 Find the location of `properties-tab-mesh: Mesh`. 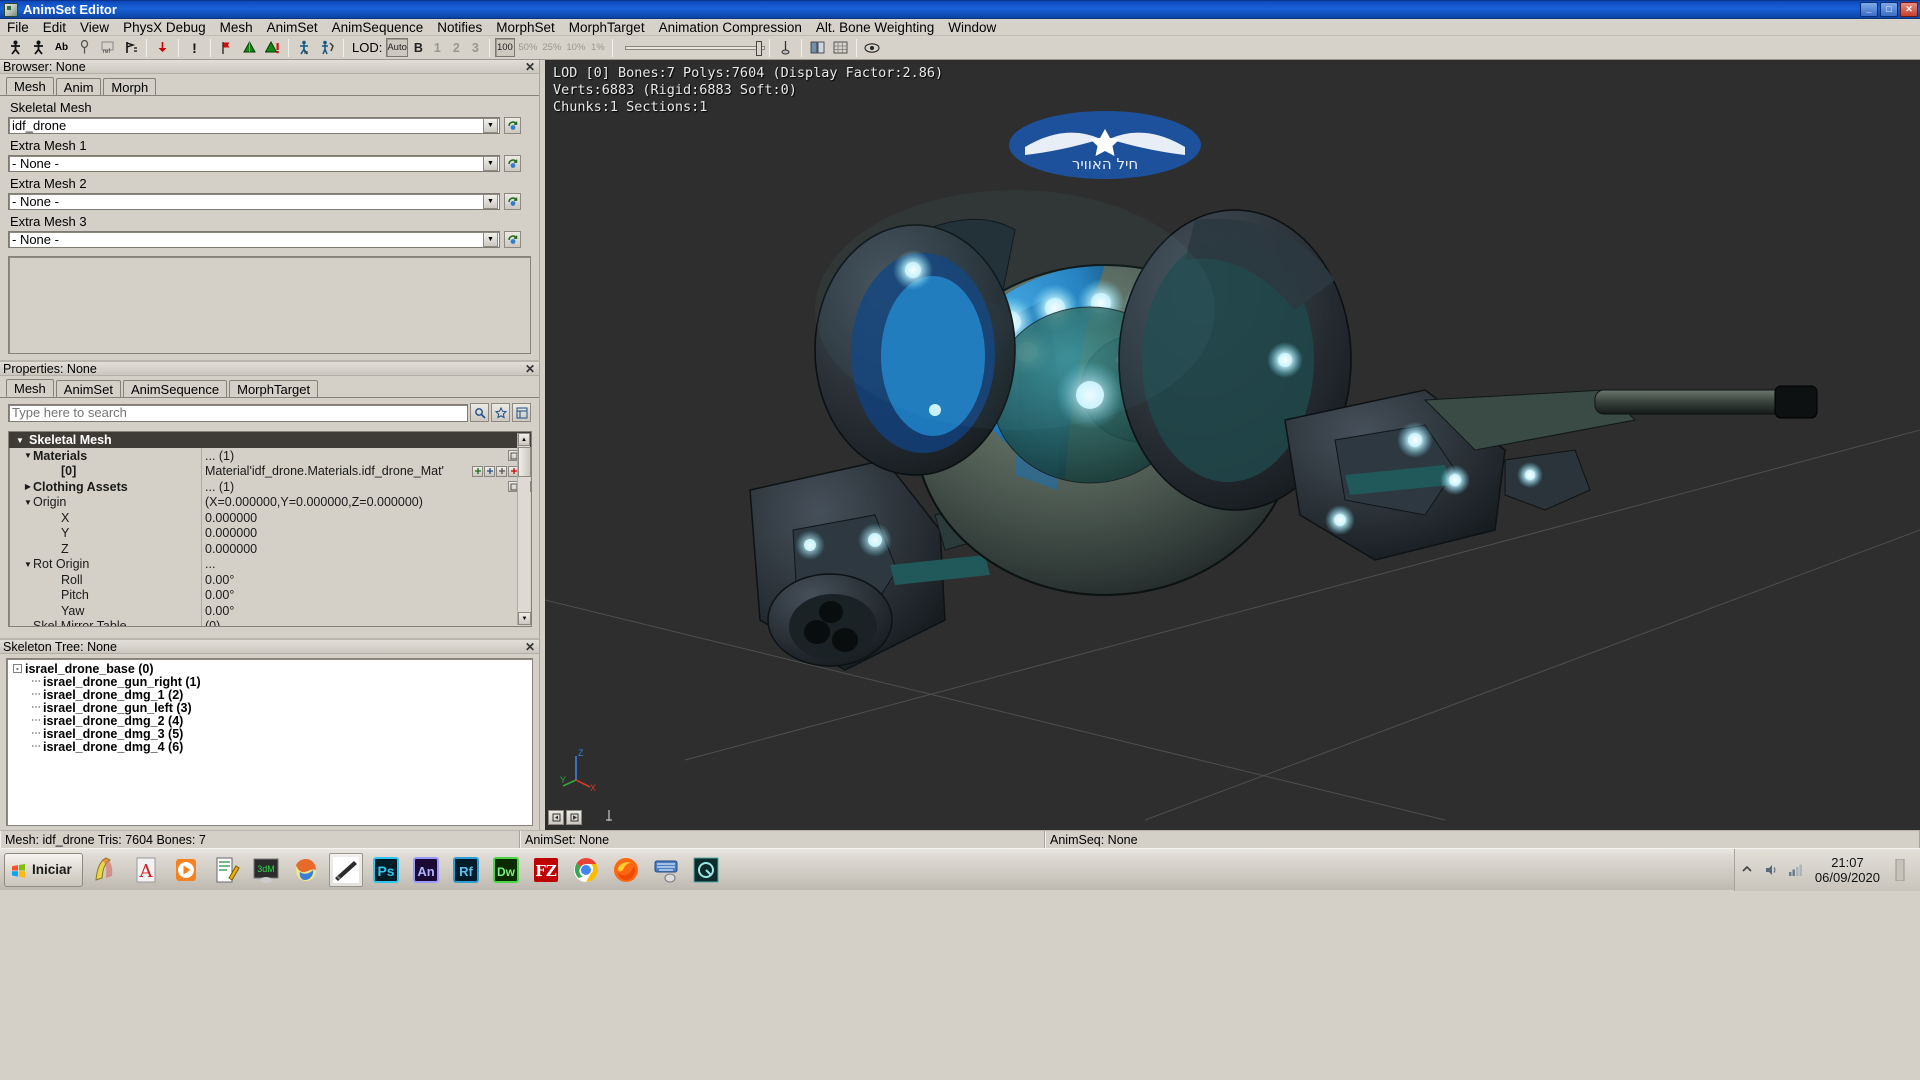

properties-tab-mesh: Mesh is located at coordinates (30, 388).